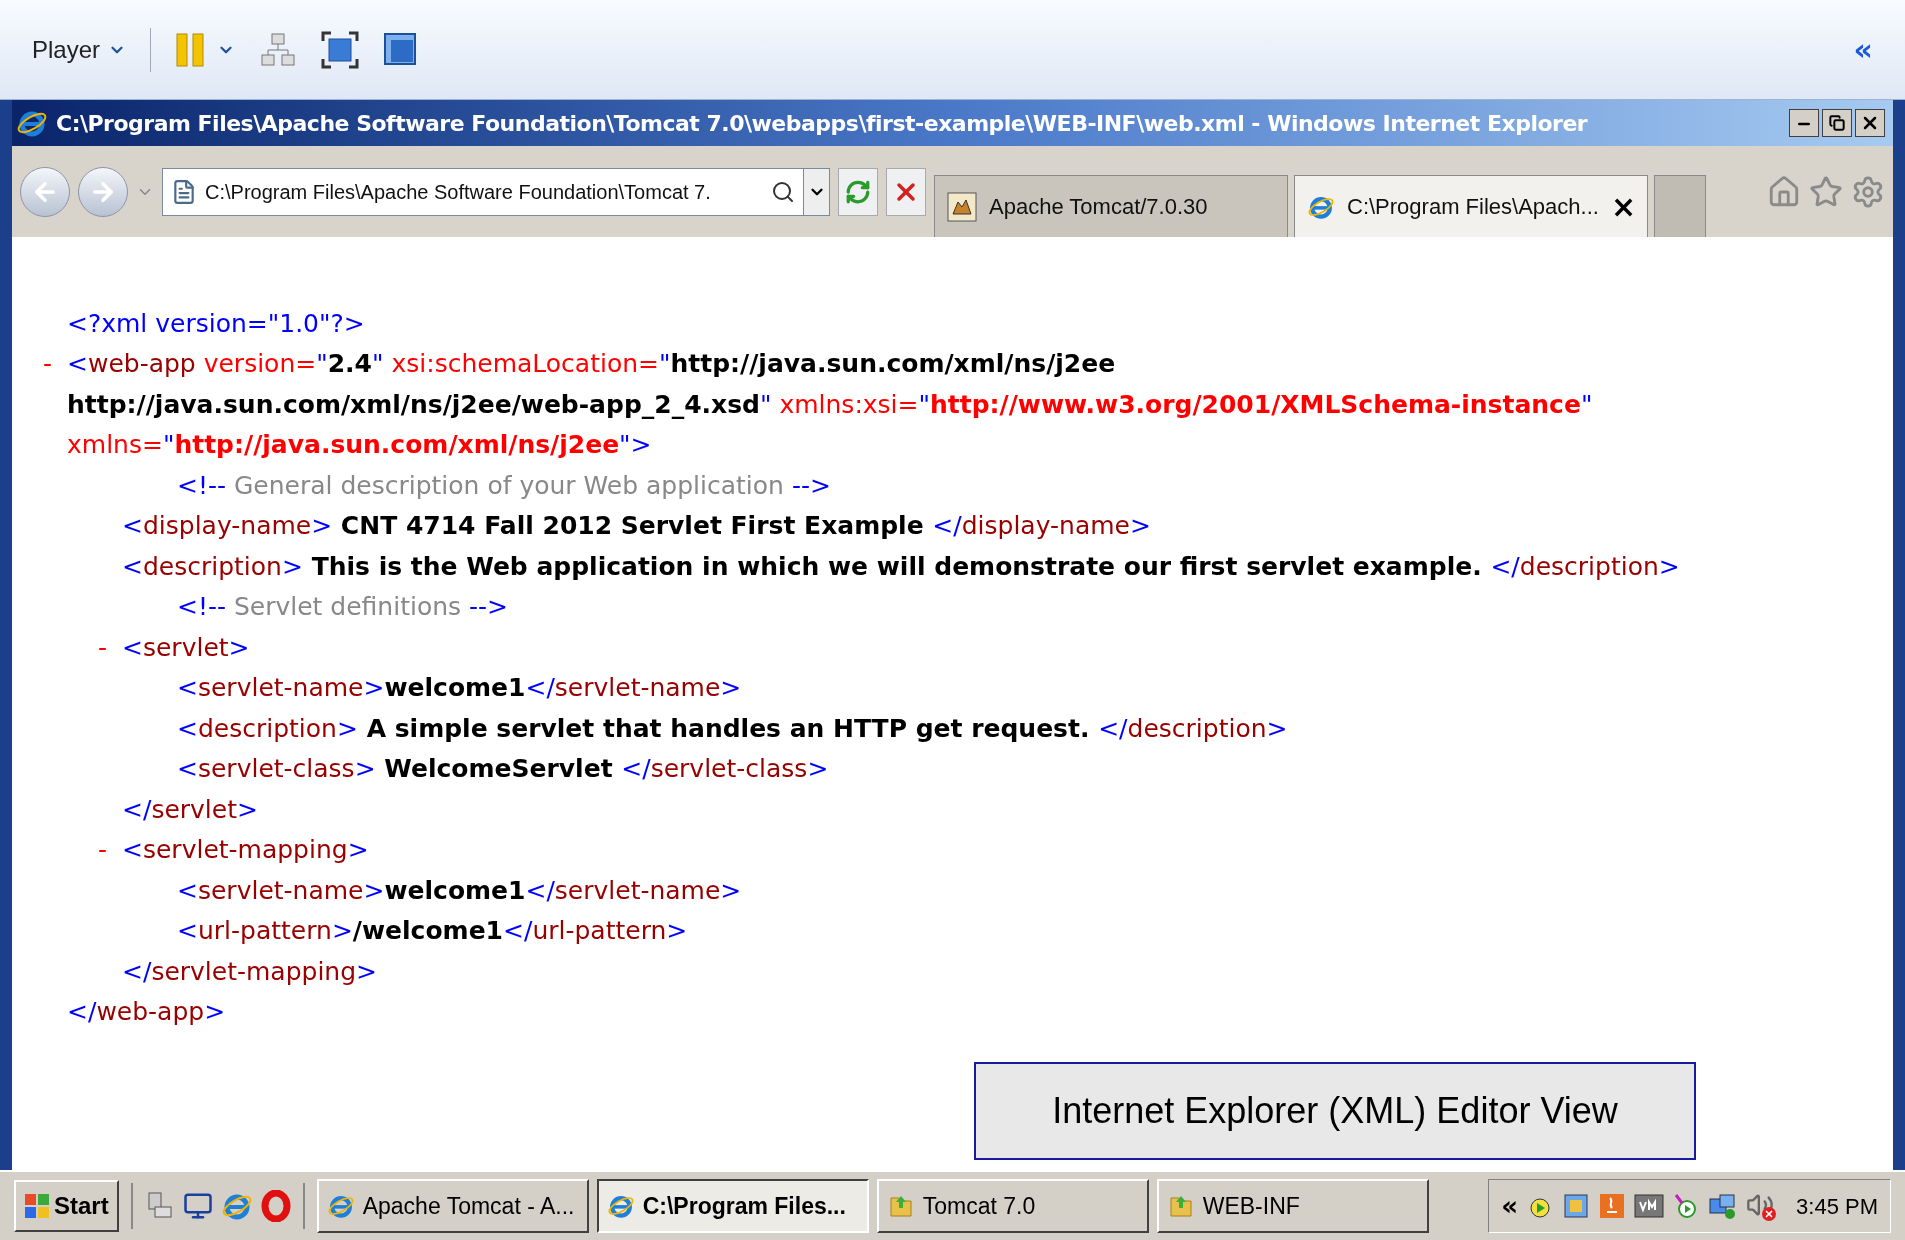 The image size is (1905, 1240). I want to click on java-icon, so click(1612, 1206).